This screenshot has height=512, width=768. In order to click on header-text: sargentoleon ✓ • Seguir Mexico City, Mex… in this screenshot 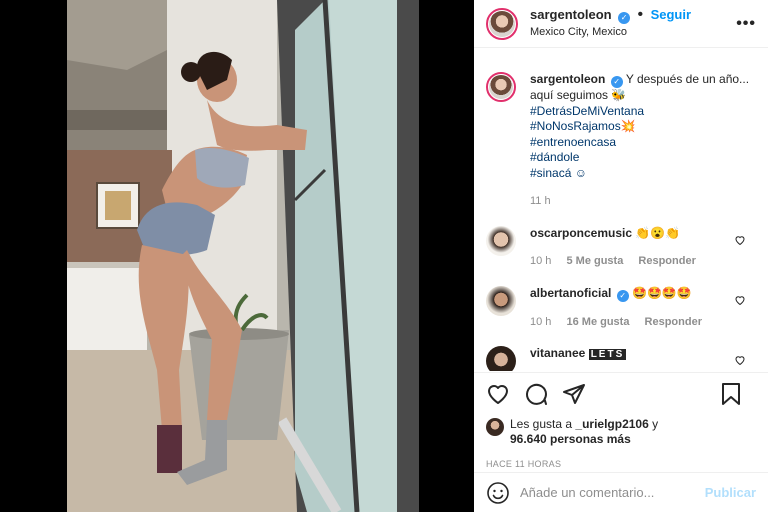, I will do `click(633, 23)`.